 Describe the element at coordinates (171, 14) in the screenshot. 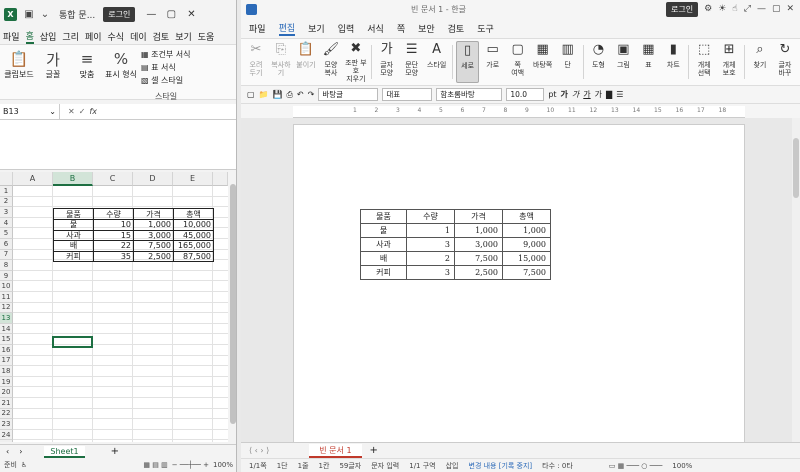

I see `maximize-button: ▢` at that location.